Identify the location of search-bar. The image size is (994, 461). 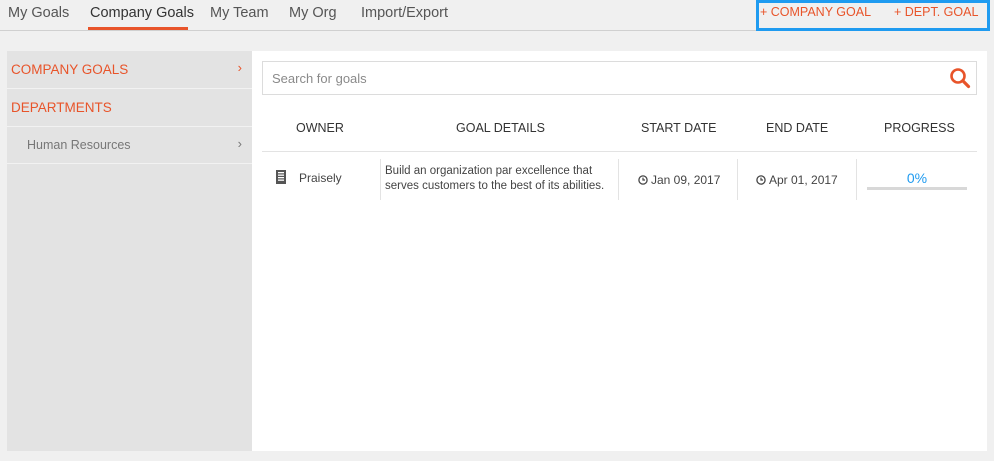
(619, 78).